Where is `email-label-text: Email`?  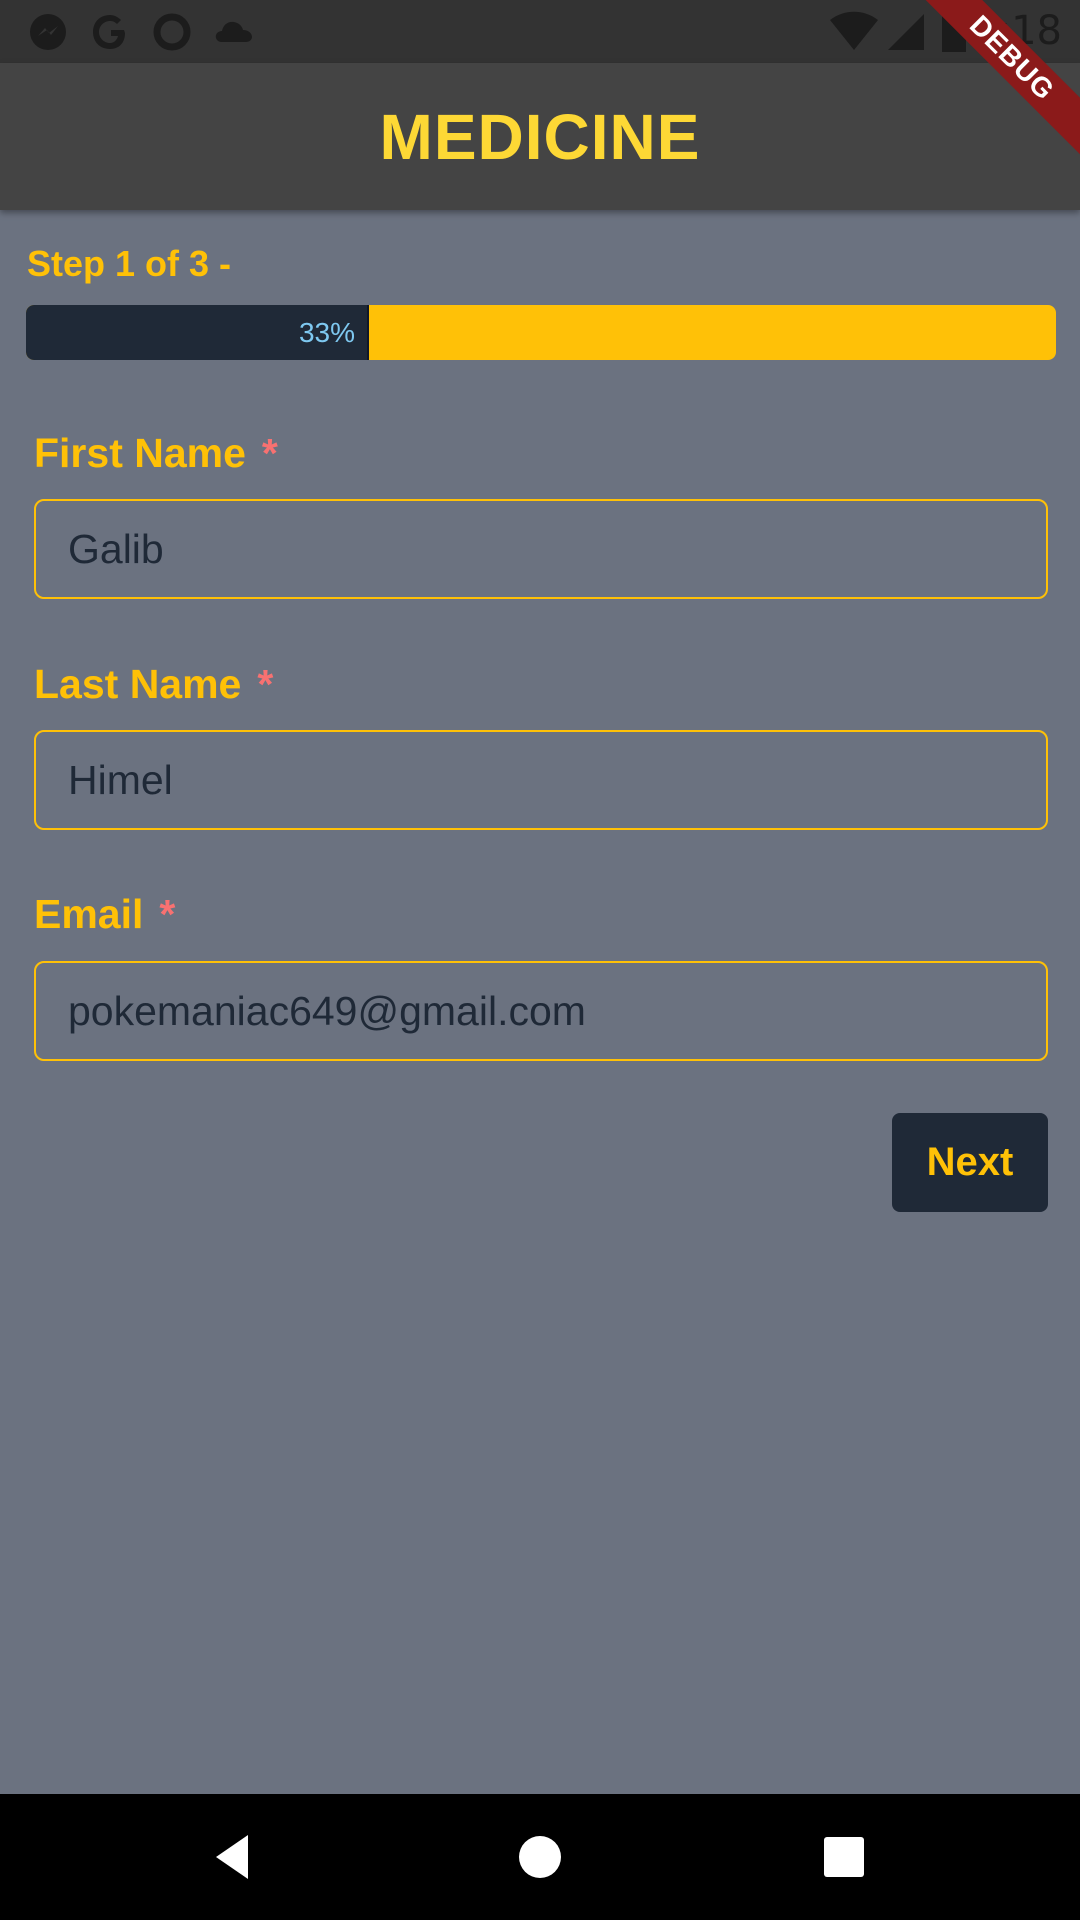 email-label-text: Email is located at coordinates (89, 914).